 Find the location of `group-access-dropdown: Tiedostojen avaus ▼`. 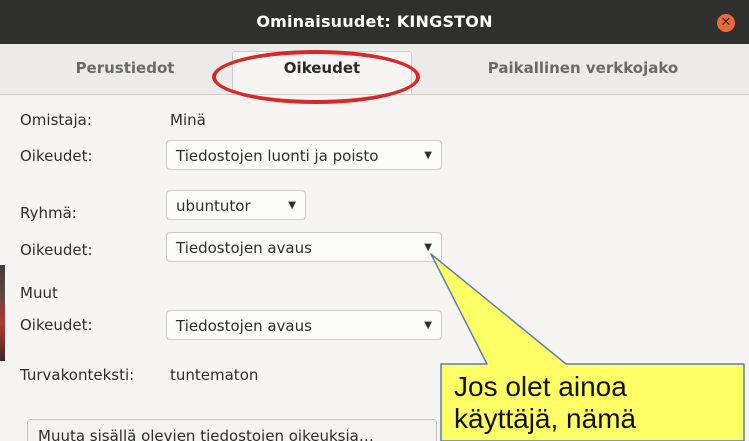

group-access-dropdown: Tiedostojen avaus ▼ is located at coordinates (304, 247).